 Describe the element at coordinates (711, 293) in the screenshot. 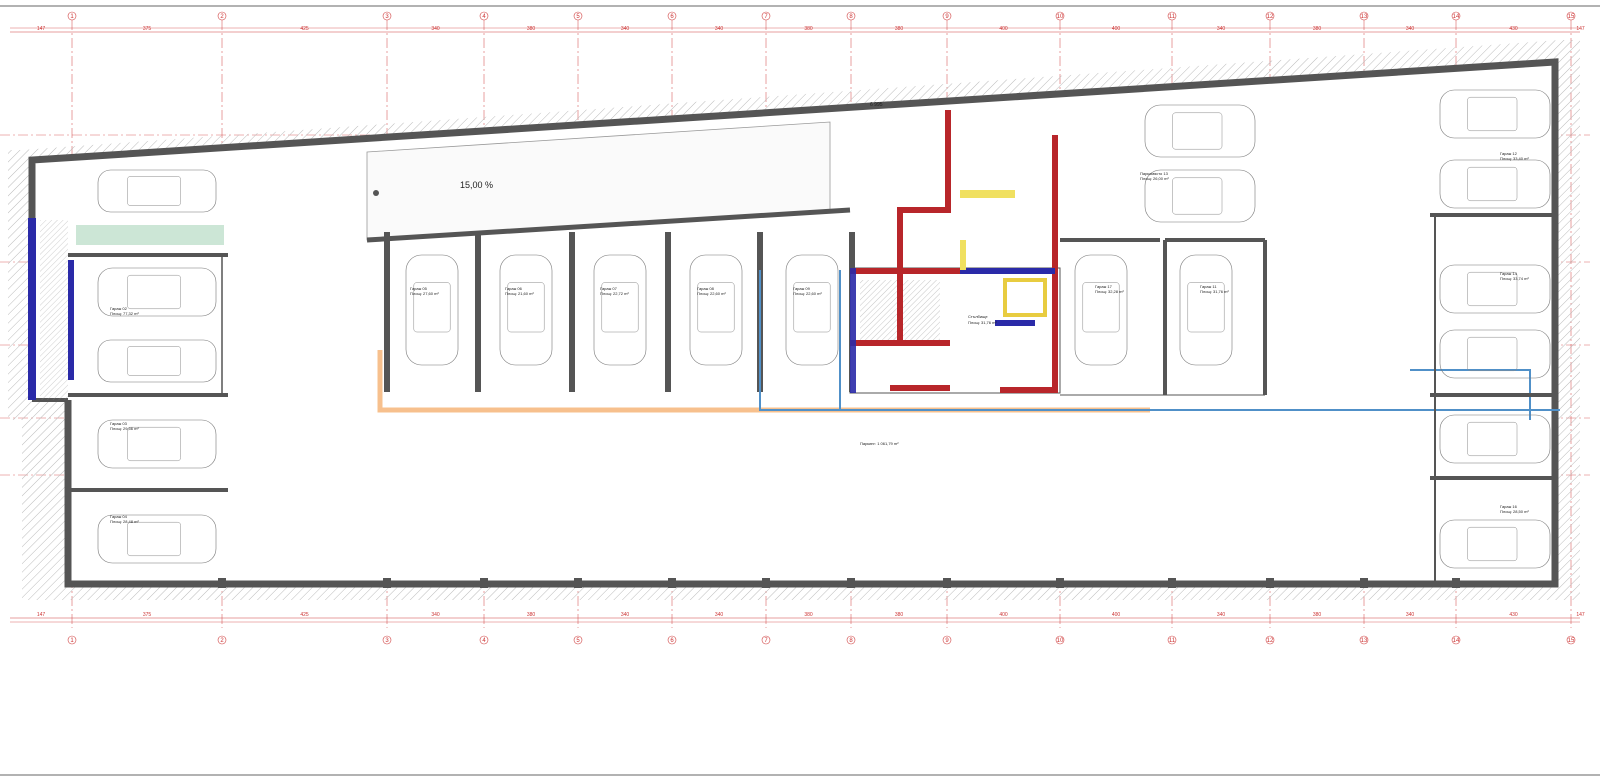

I see `garage-08-area: Площ: 22,60 m²` at that location.